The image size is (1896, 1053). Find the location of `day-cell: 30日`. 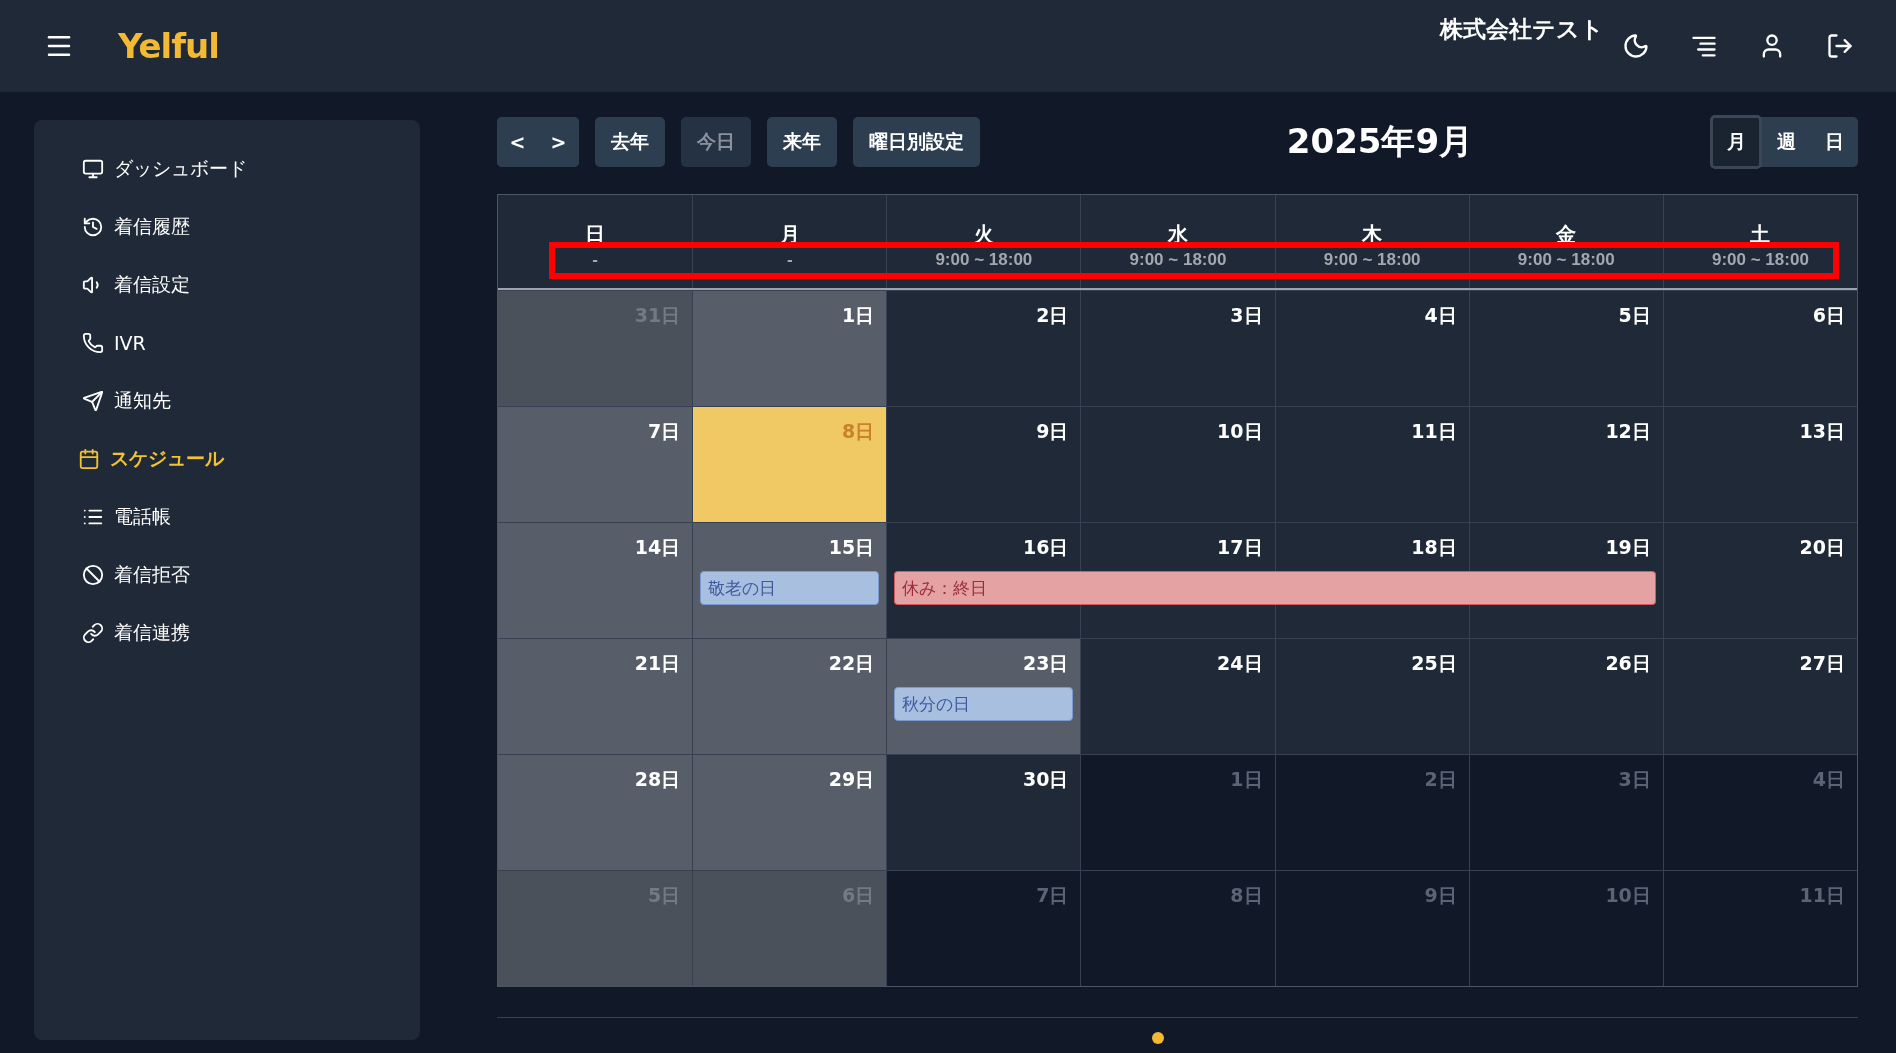

day-cell: 30日 is located at coordinates (983, 812).